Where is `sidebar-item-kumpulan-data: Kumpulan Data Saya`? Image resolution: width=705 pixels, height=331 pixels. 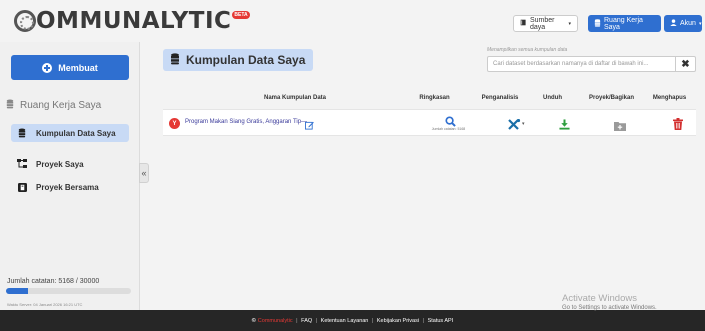 sidebar-item-kumpulan-data: Kumpulan Data Saya is located at coordinates (70, 133).